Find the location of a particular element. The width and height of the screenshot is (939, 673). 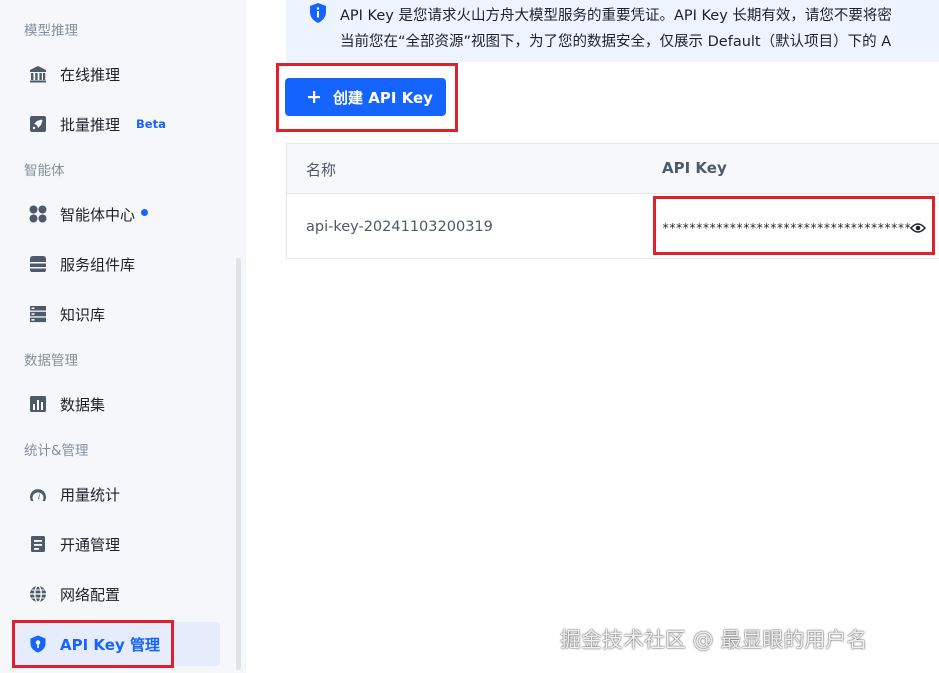

bar-chart-icon is located at coordinates (38, 404).